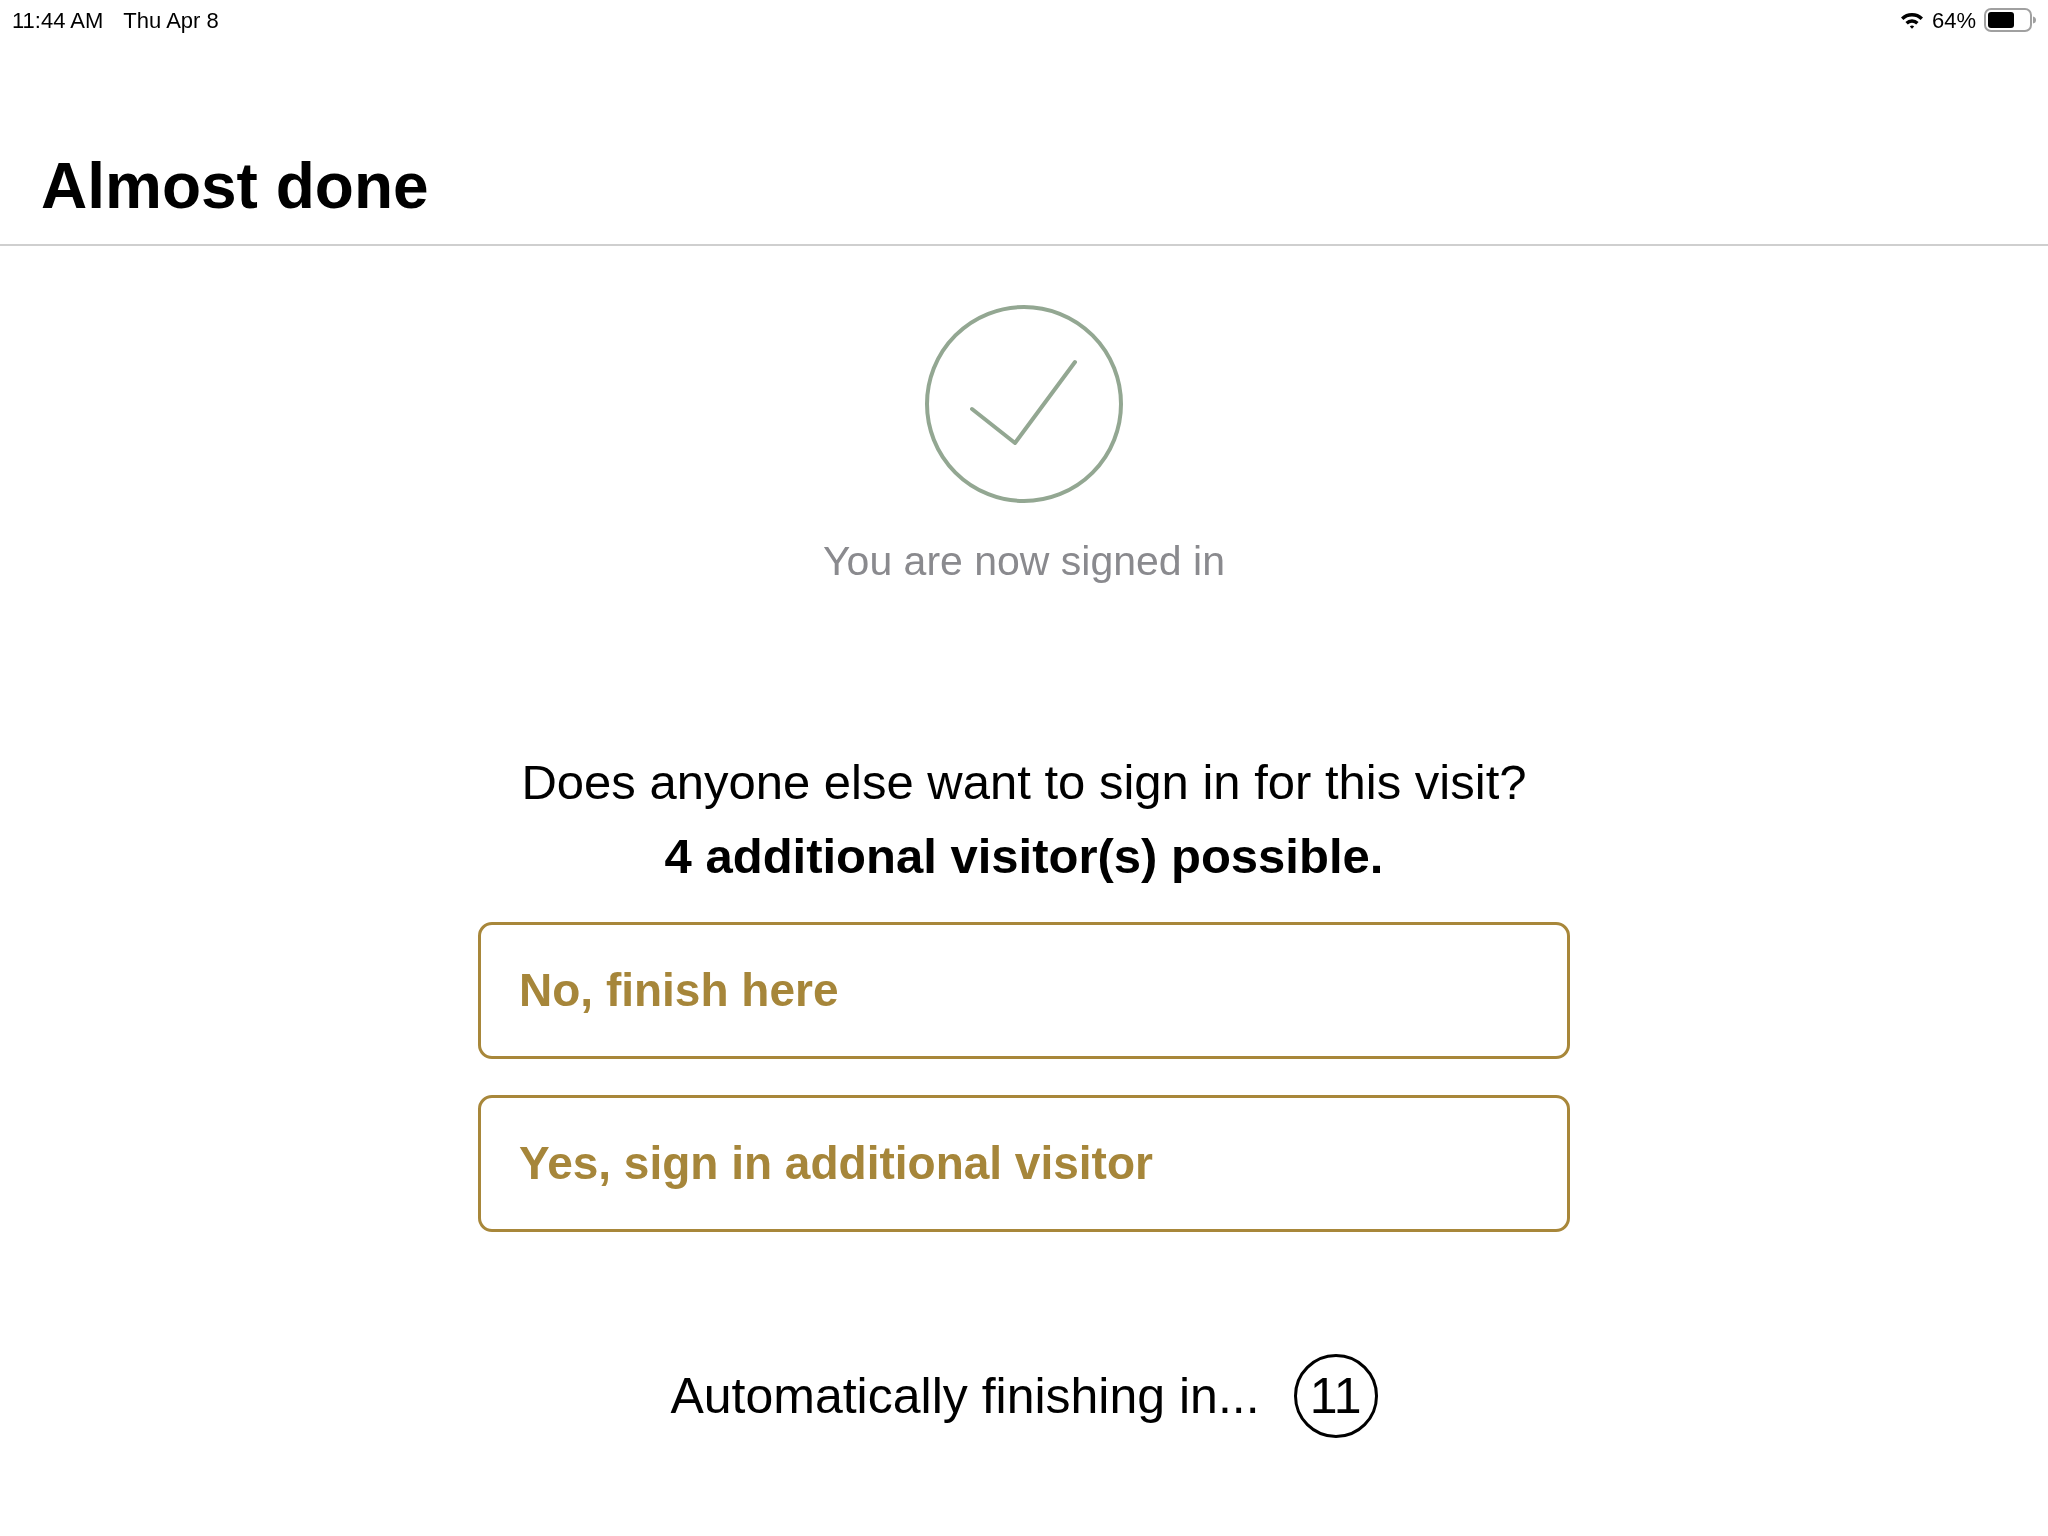  Describe the element at coordinates (235, 186) in the screenshot. I see `page-title: Almost done` at that location.